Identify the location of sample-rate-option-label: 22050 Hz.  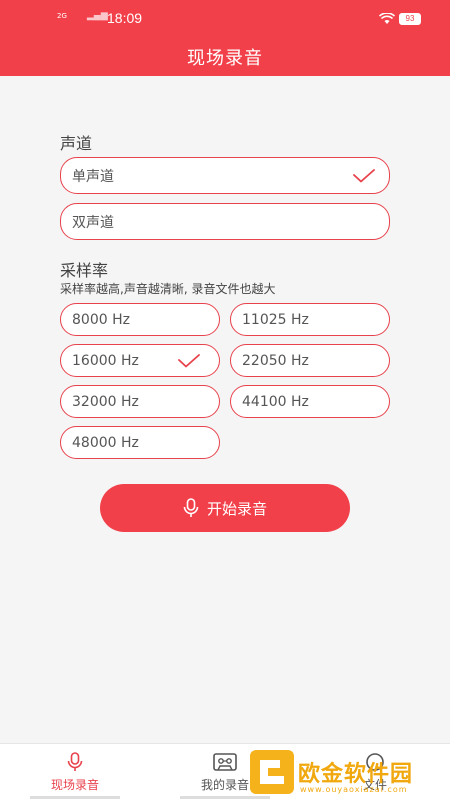
(275, 360).